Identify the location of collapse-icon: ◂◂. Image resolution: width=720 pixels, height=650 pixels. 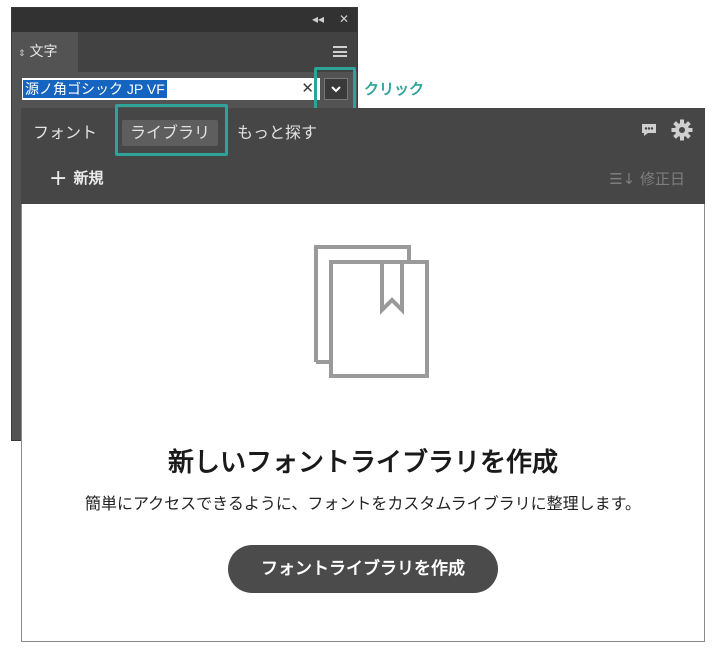
(318, 19).